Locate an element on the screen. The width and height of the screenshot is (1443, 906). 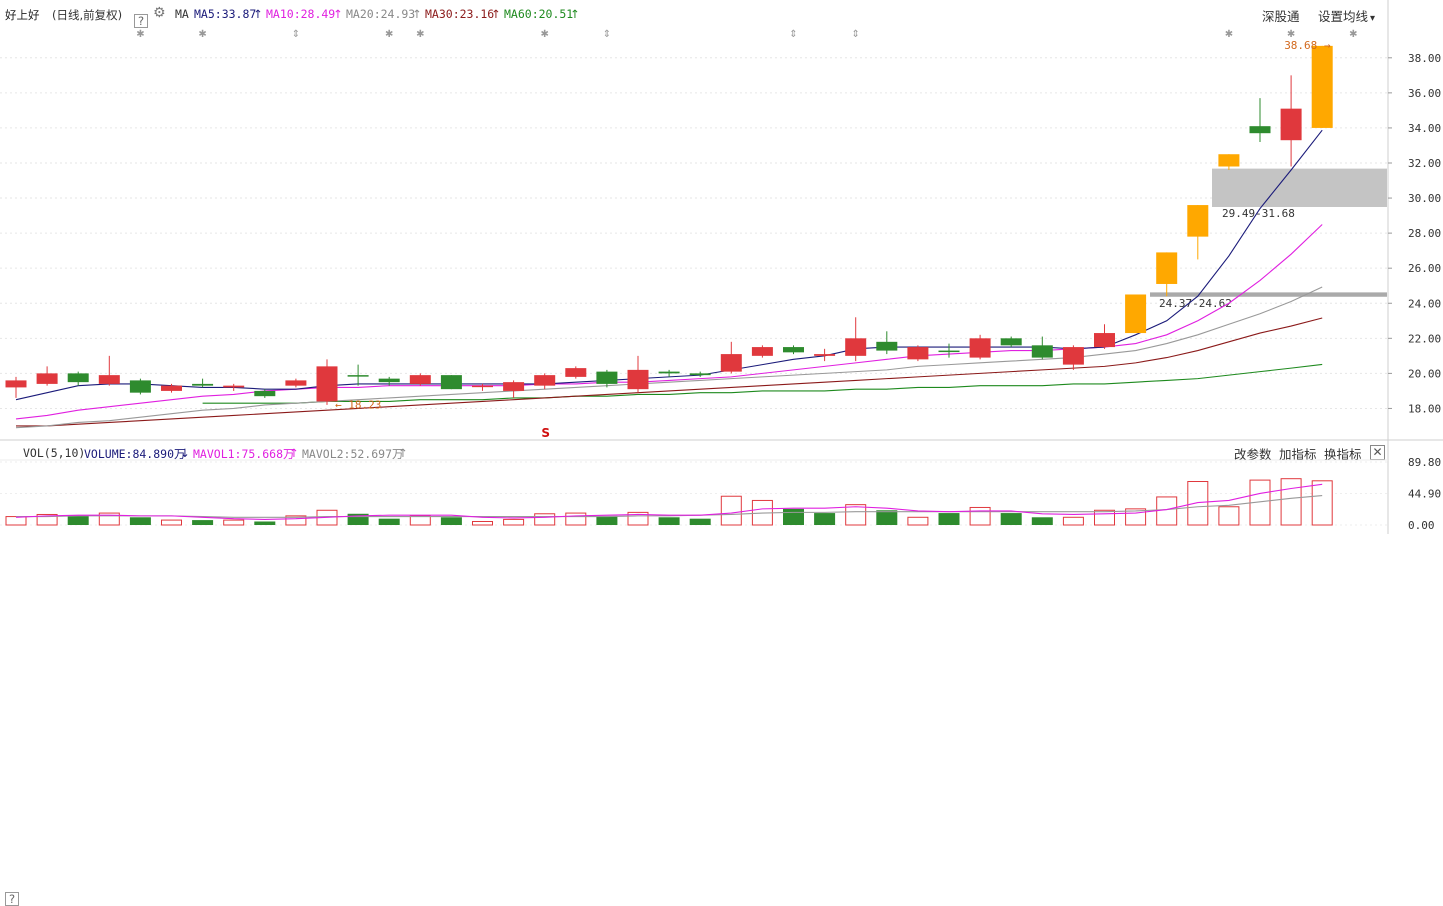
volume-down-icon: ↓ is located at coordinates (185, 453).